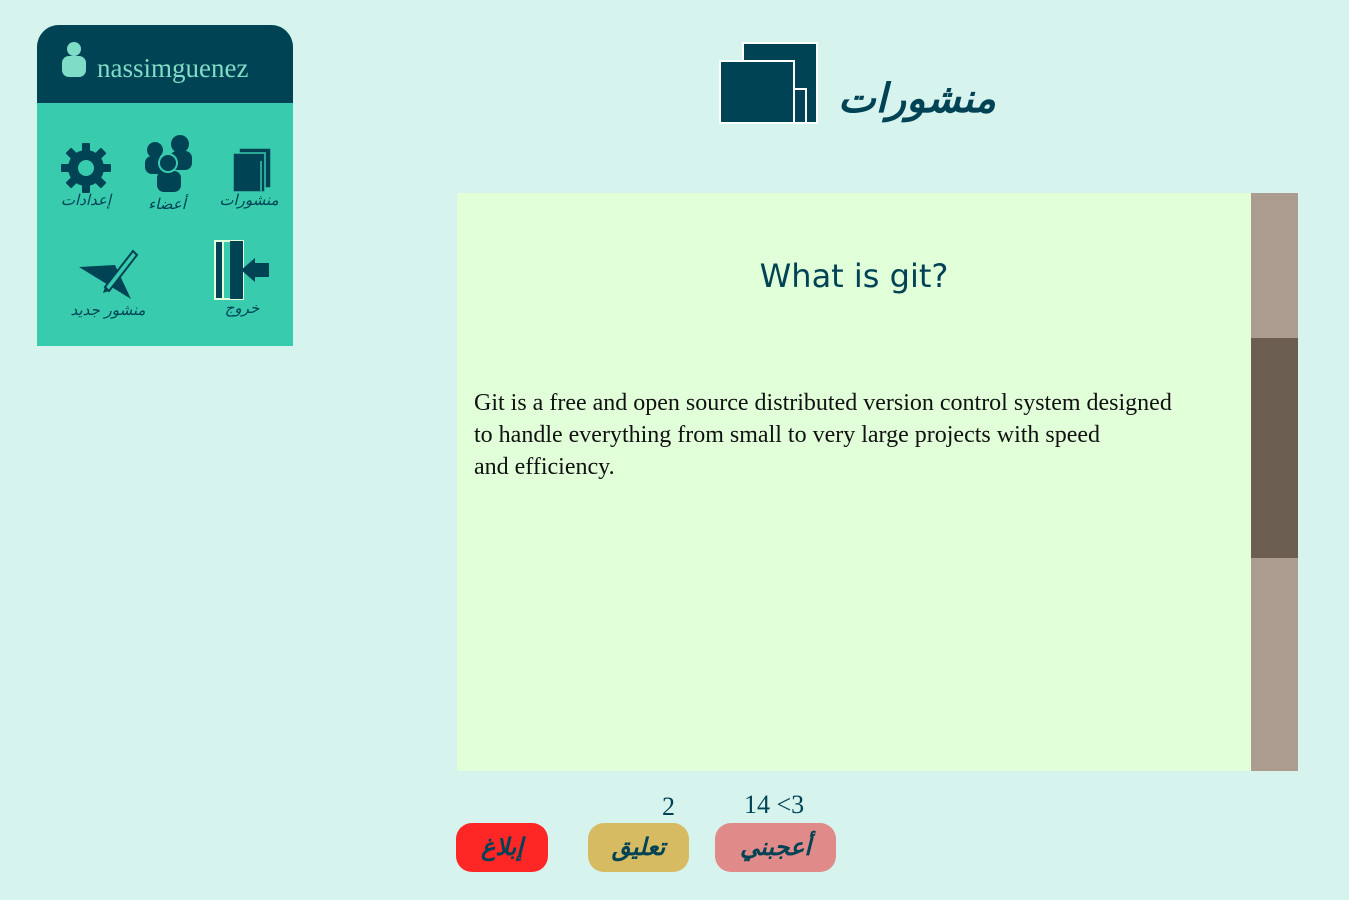  Describe the element at coordinates (167, 204) in the screenshot. I see `menu-label-members: أعضاء` at that location.